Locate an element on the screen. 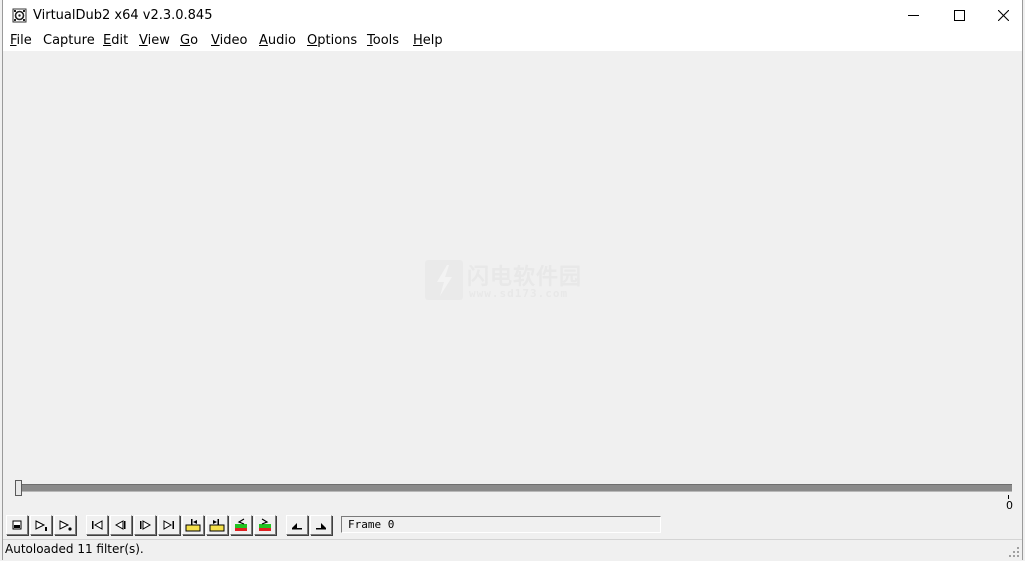 Image resolution: width=1025 pixels, height=561 pixels. maximize-button is located at coordinates (959, 15).